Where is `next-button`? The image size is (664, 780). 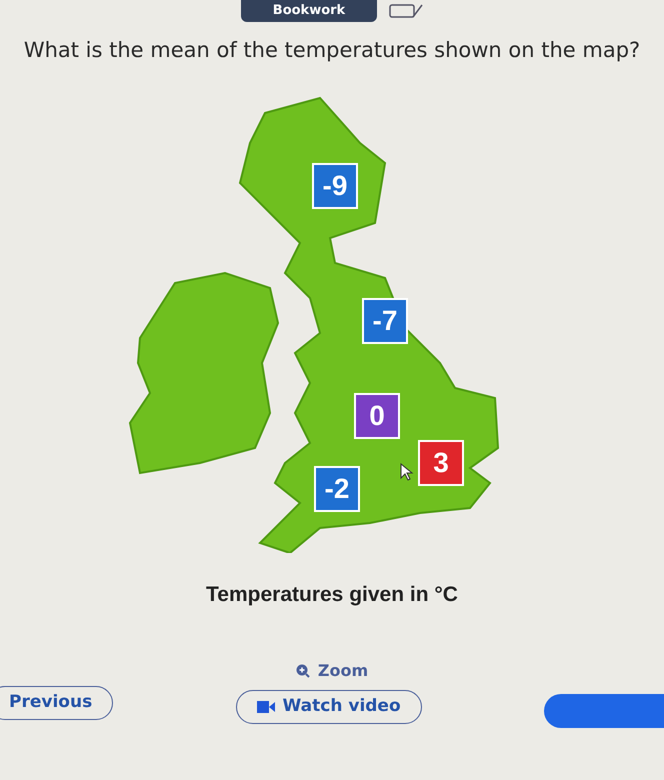 next-button is located at coordinates (604, 711).